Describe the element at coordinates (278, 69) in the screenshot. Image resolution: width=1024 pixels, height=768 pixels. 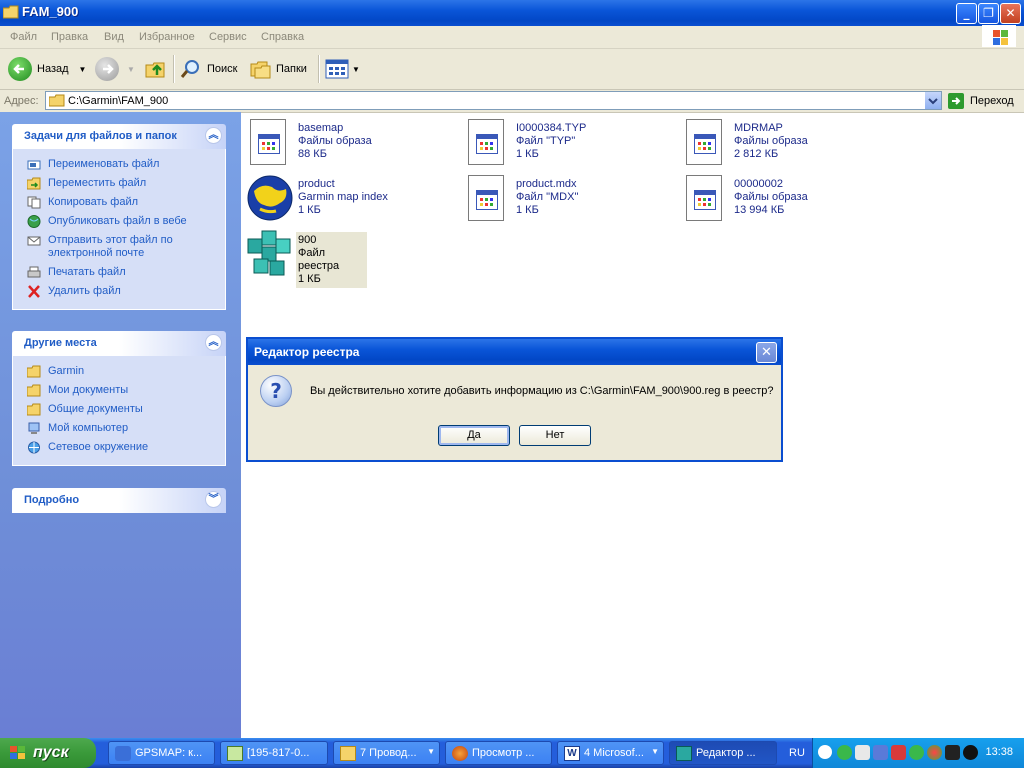
I see `folders-button: Папки` at that location.